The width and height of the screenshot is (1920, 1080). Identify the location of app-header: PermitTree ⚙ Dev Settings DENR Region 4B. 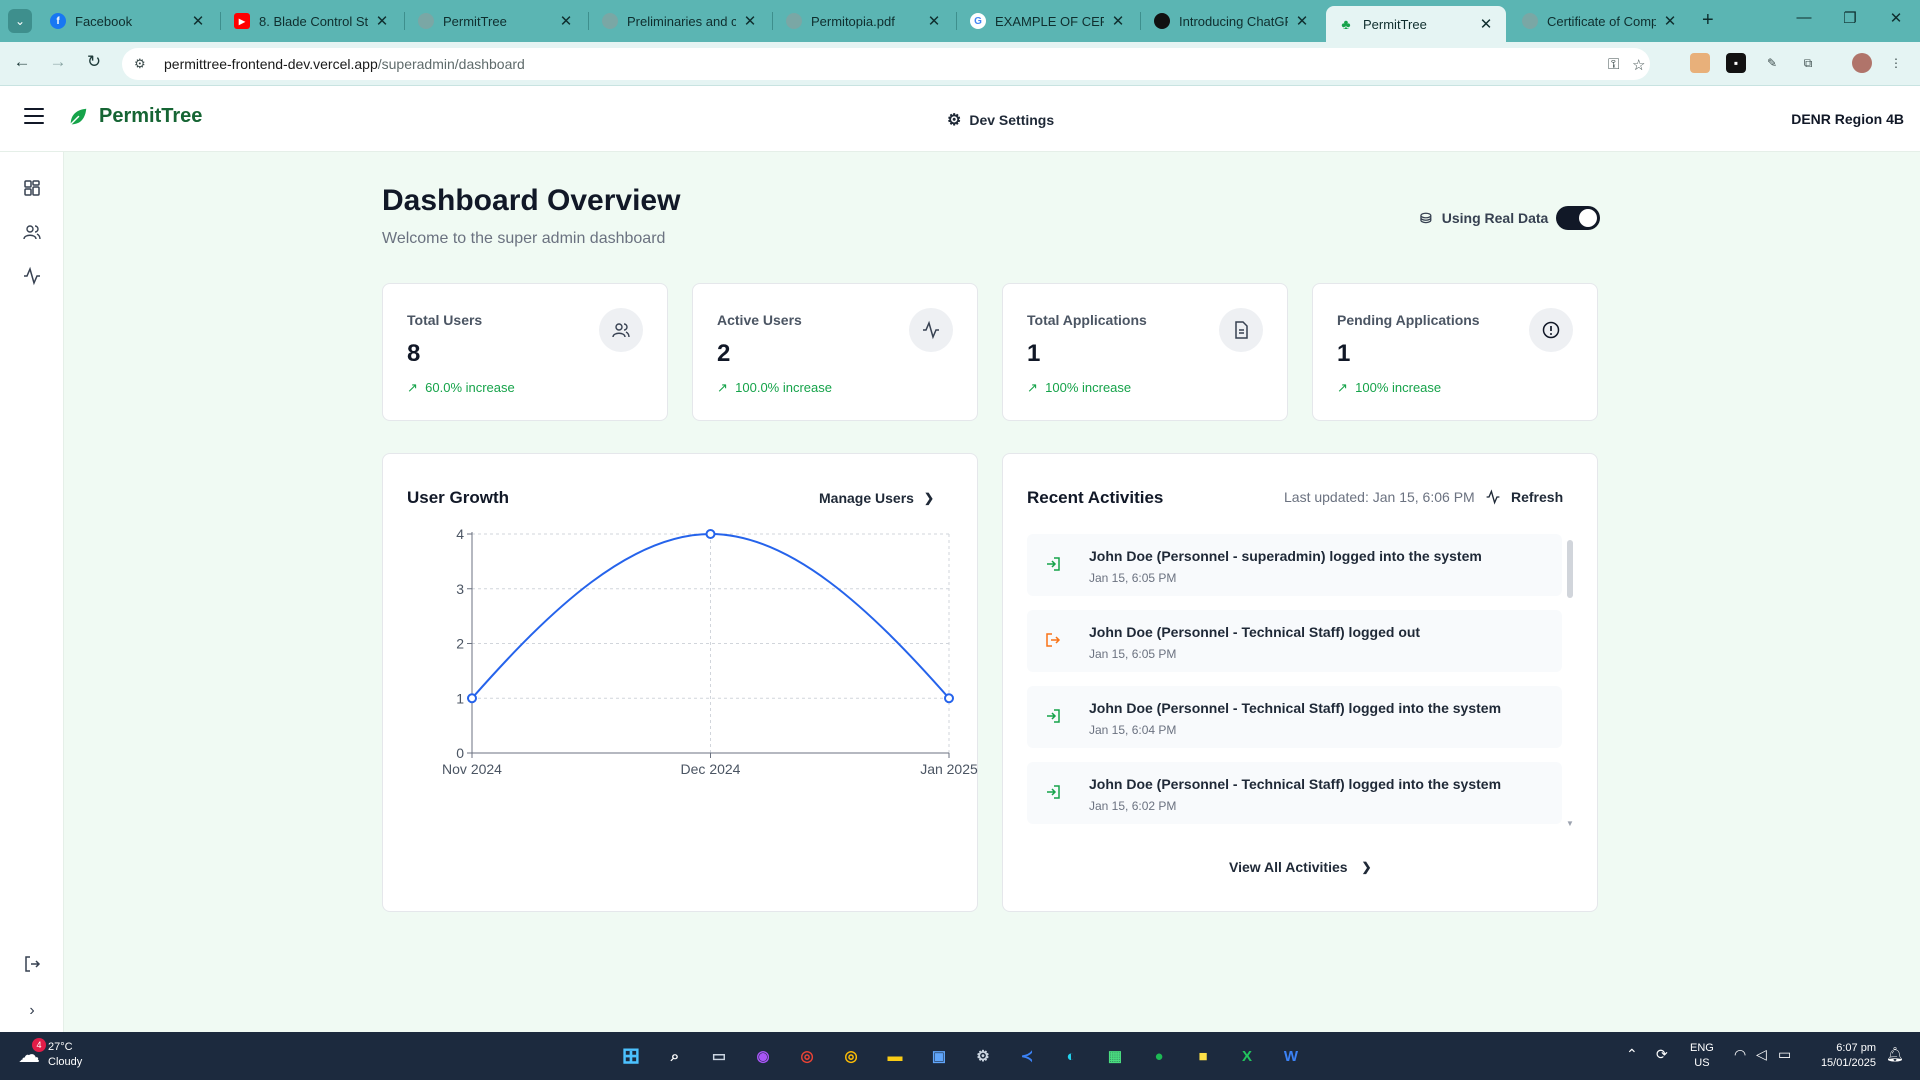
(960, 119).